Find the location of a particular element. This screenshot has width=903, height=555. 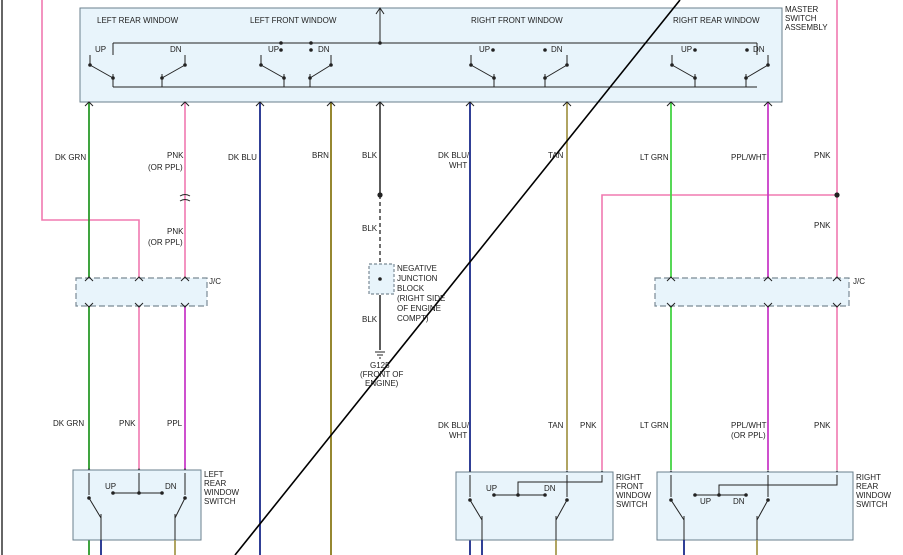

label-brn: BRN is located at coordinates (320, 155).